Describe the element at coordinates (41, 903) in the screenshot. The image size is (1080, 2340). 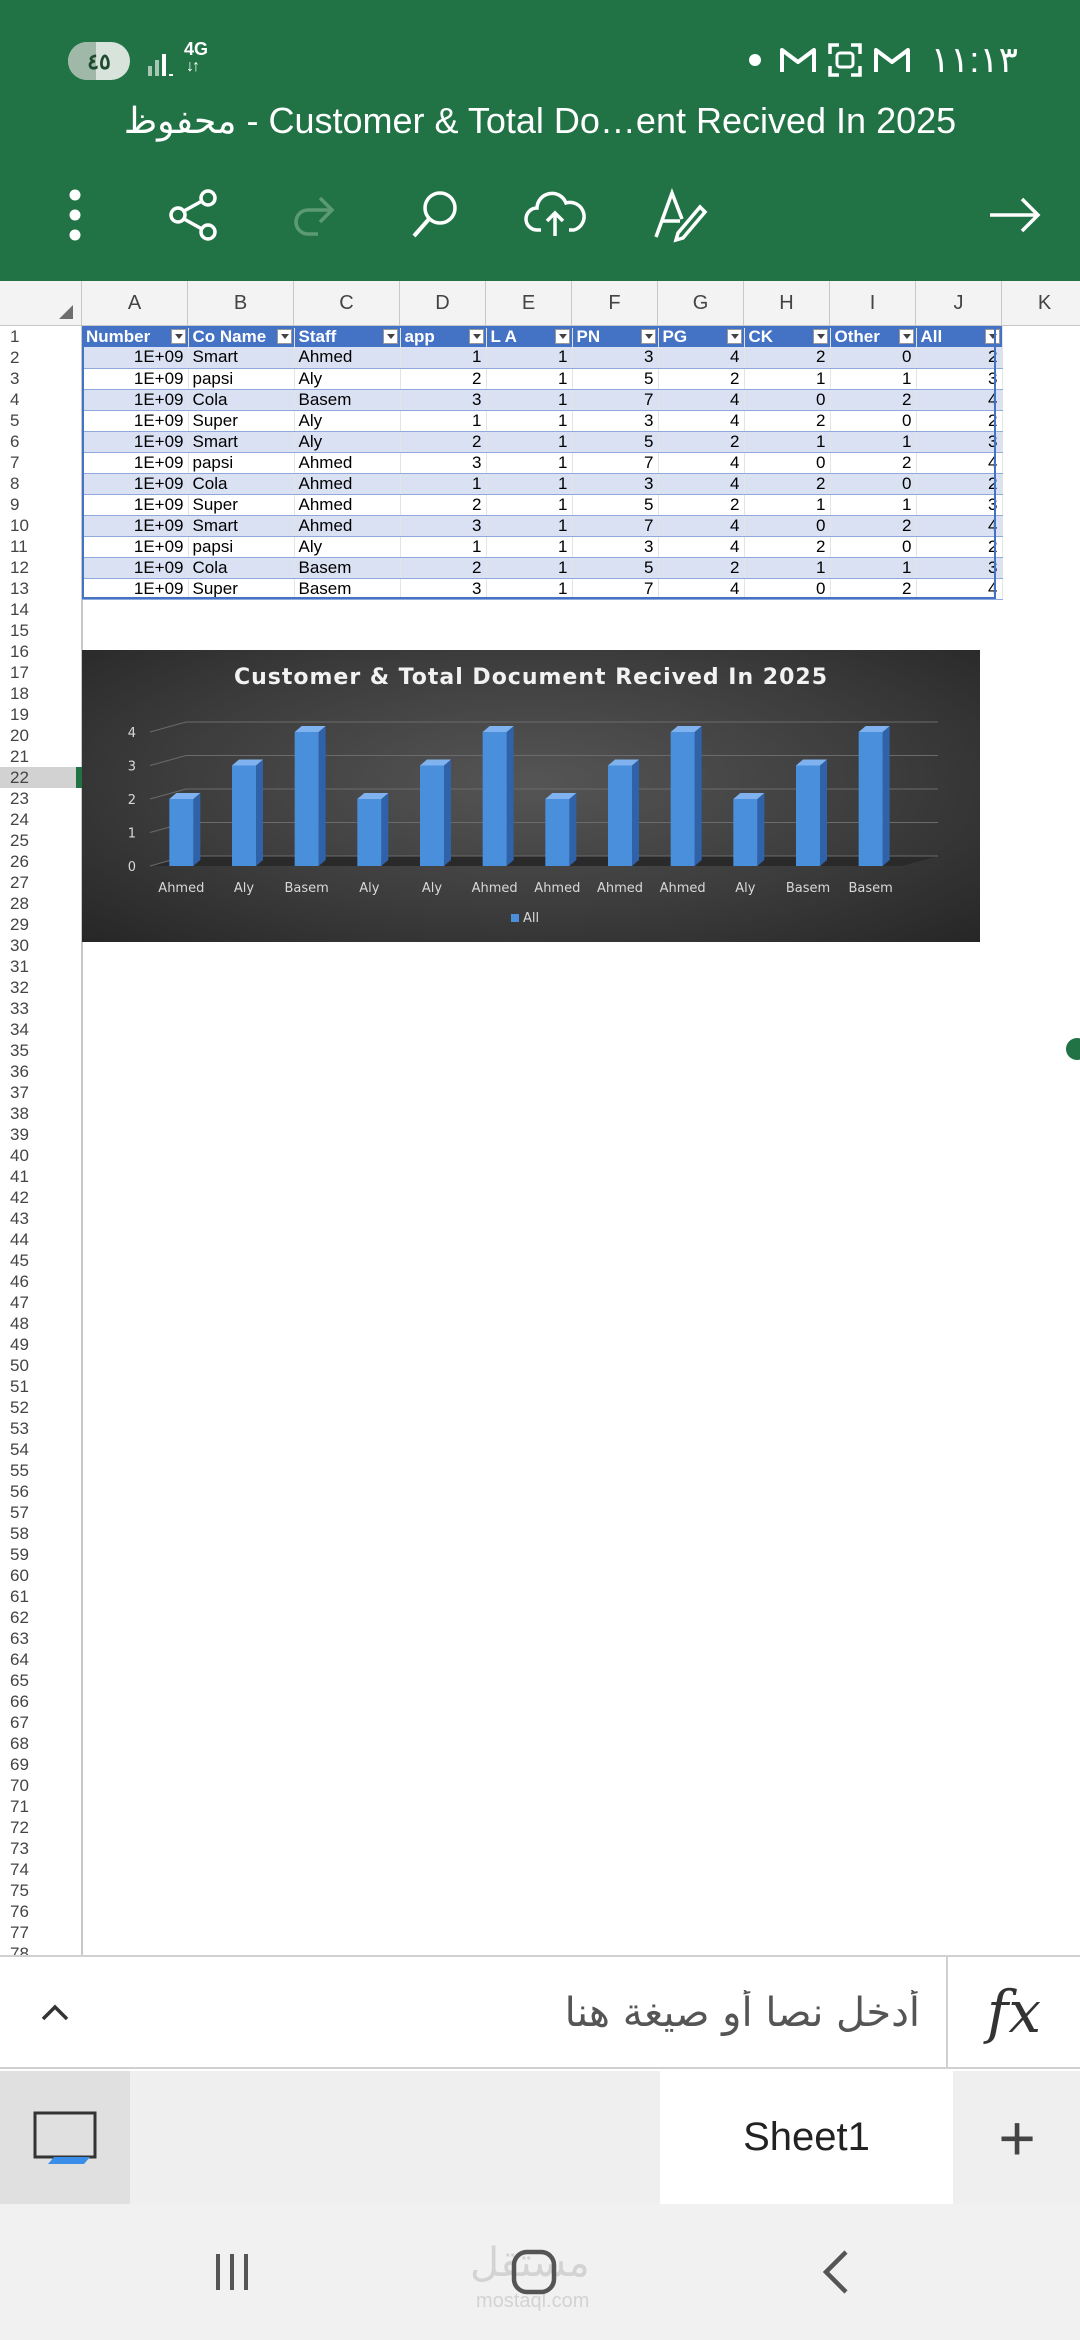
I see `row-header: 28` at that location.